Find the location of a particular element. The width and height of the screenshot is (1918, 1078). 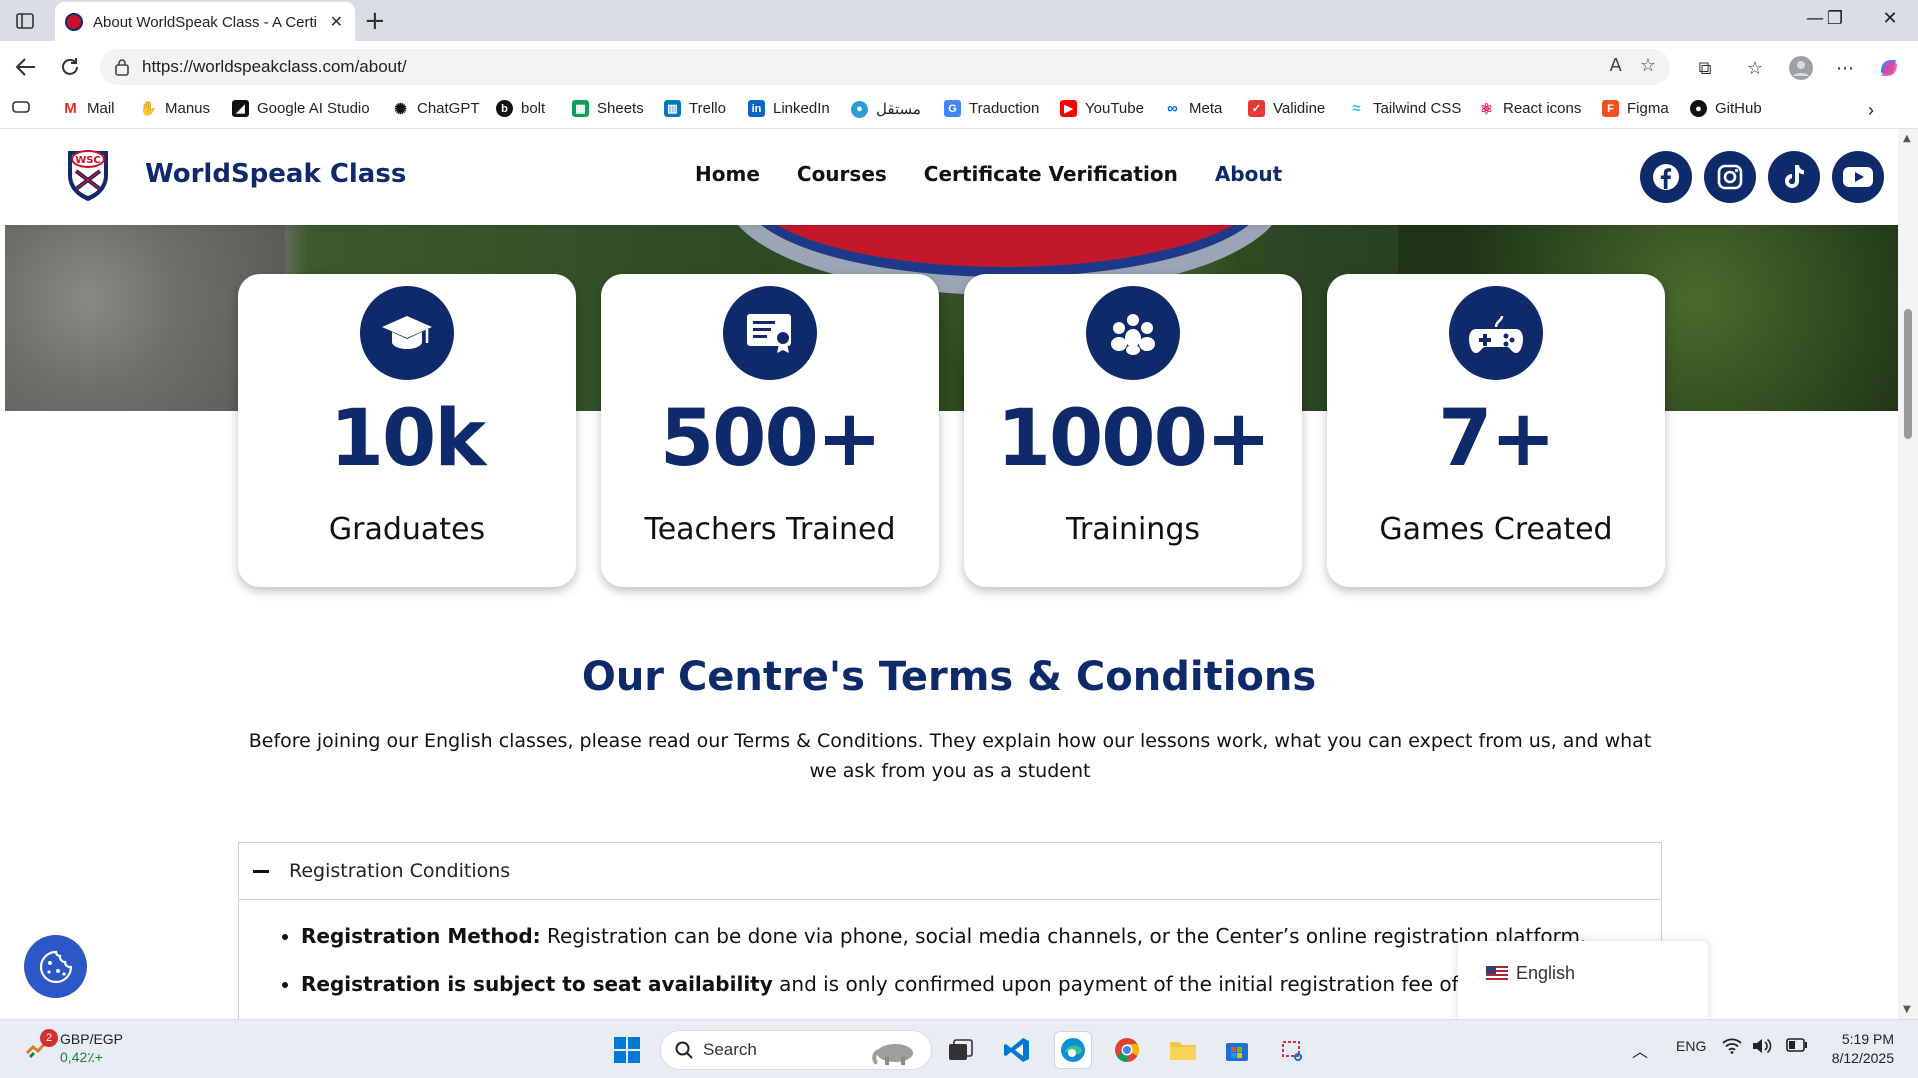

trello-icon: ▥ is located at coordinates (672, 108).